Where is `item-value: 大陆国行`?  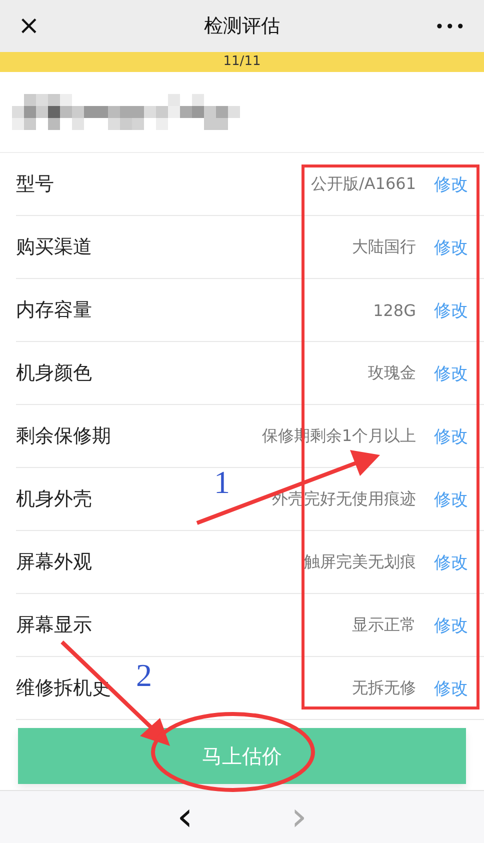
item-value: 大陆国行 is located at coordinates (384, 247).